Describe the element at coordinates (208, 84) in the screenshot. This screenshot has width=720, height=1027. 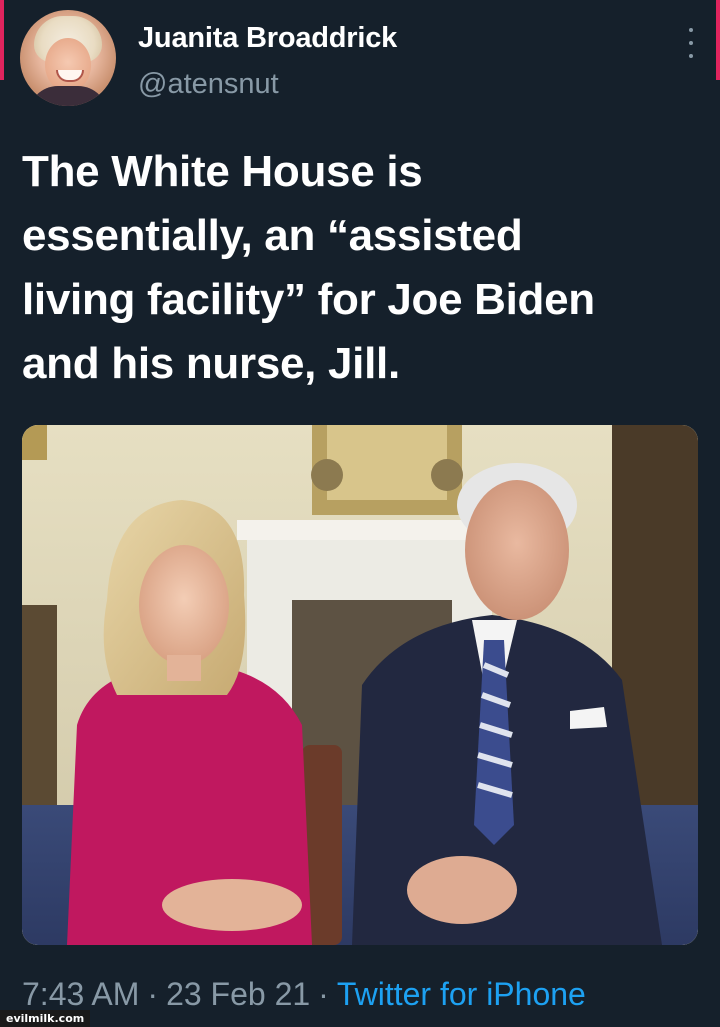
I see `author-handle: @atensnut` at that location.